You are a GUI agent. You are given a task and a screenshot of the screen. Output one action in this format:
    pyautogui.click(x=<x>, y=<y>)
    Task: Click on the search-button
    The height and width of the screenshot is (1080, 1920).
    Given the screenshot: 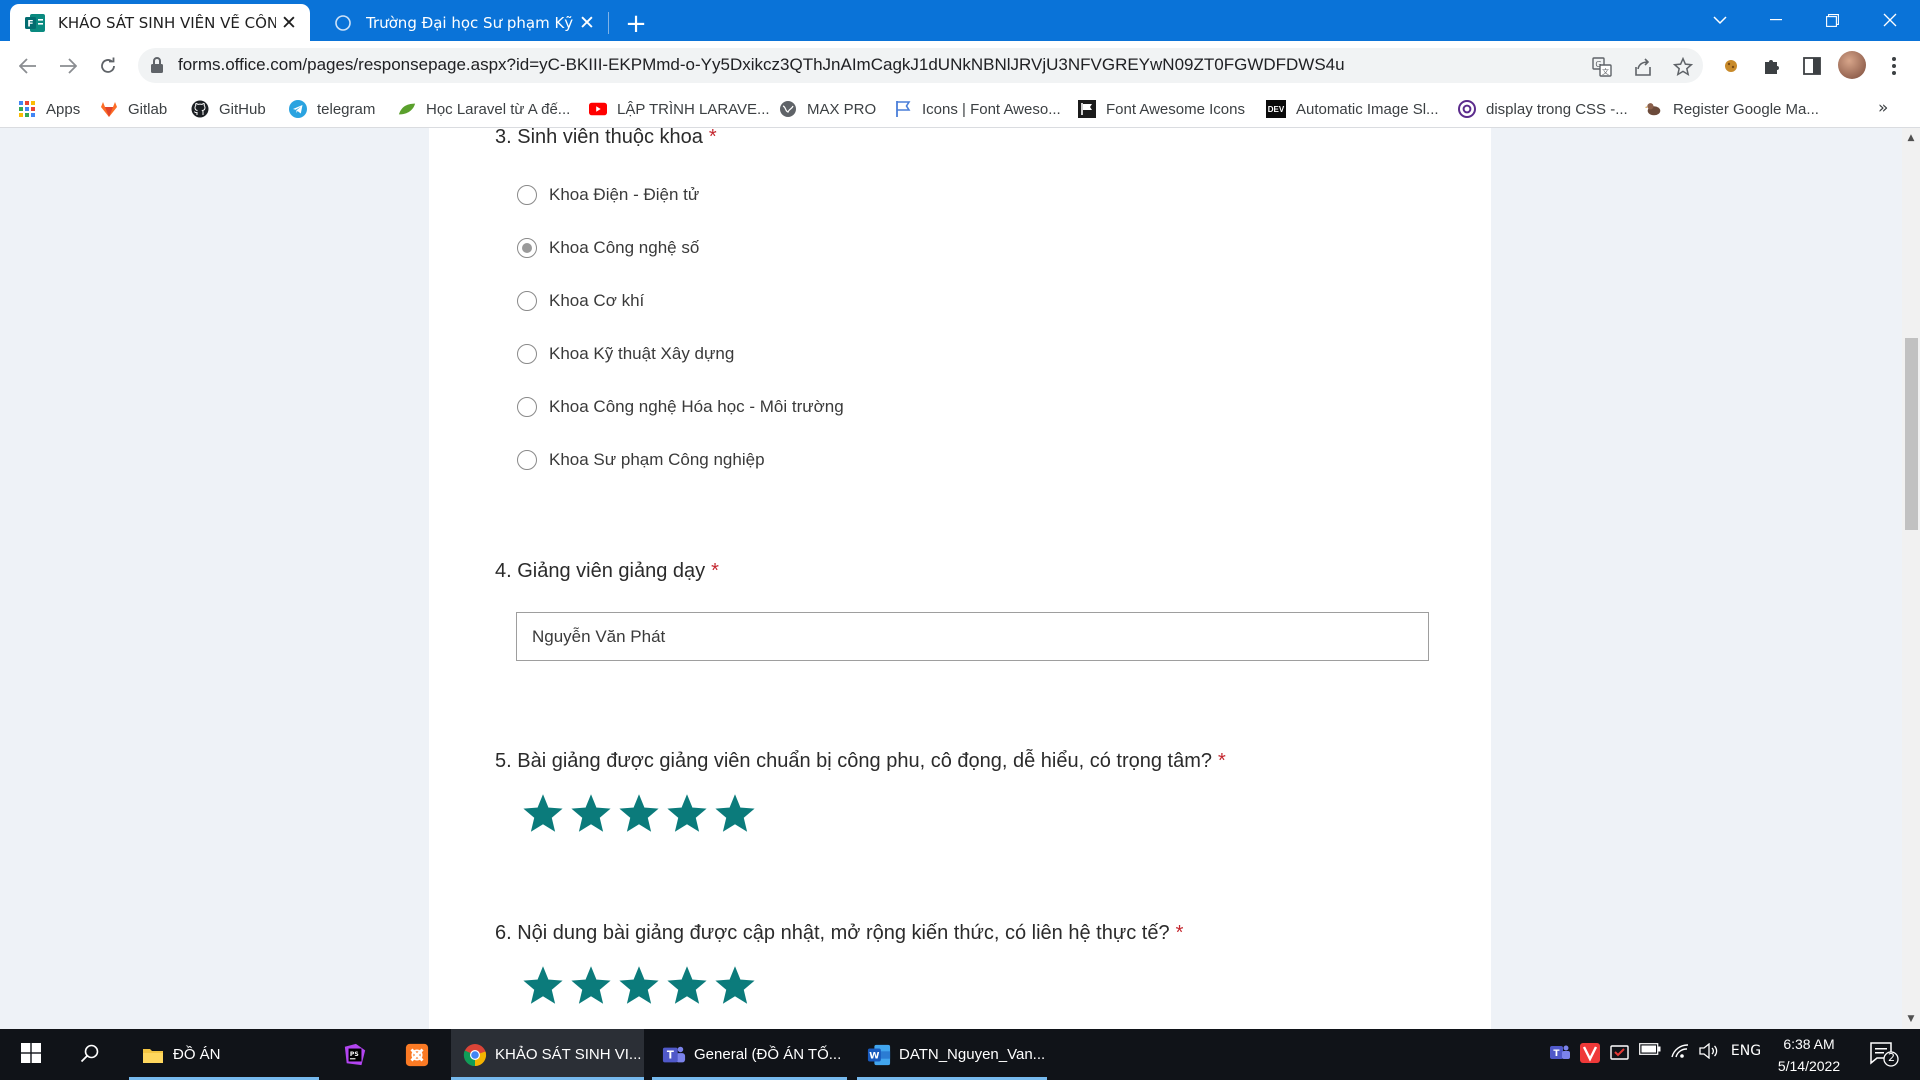 What is the action you would take?
    pyautogui.click(x=90, y=1054)
    